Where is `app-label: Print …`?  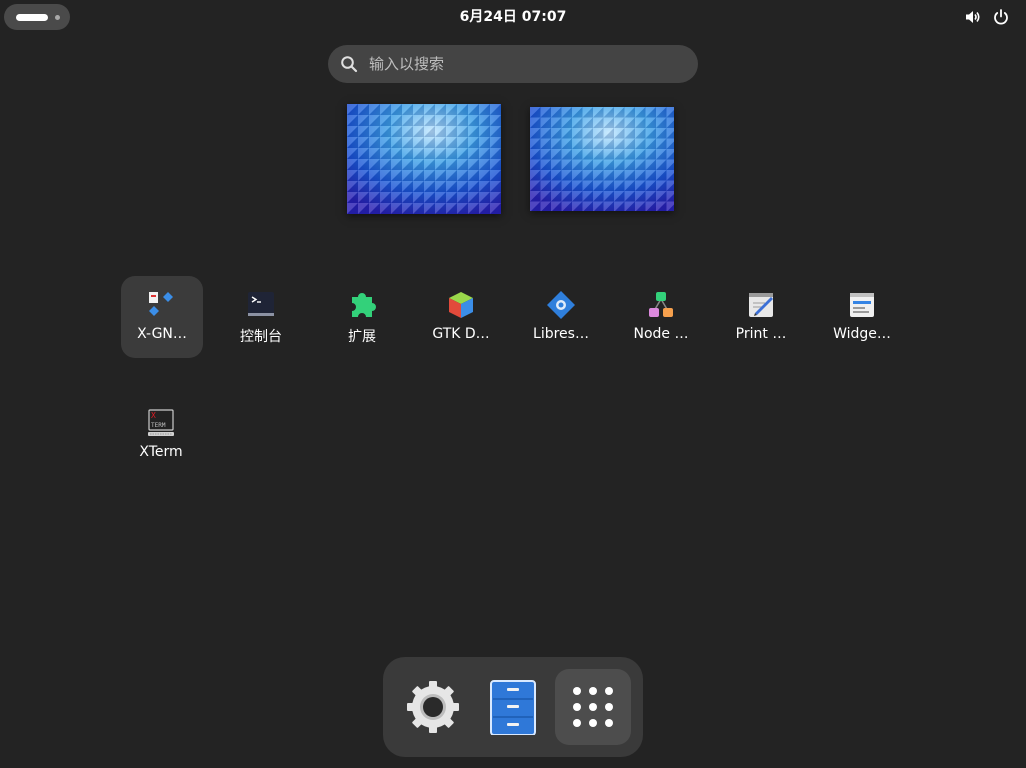 app-label: Print … is located at coordinates (761, 334).